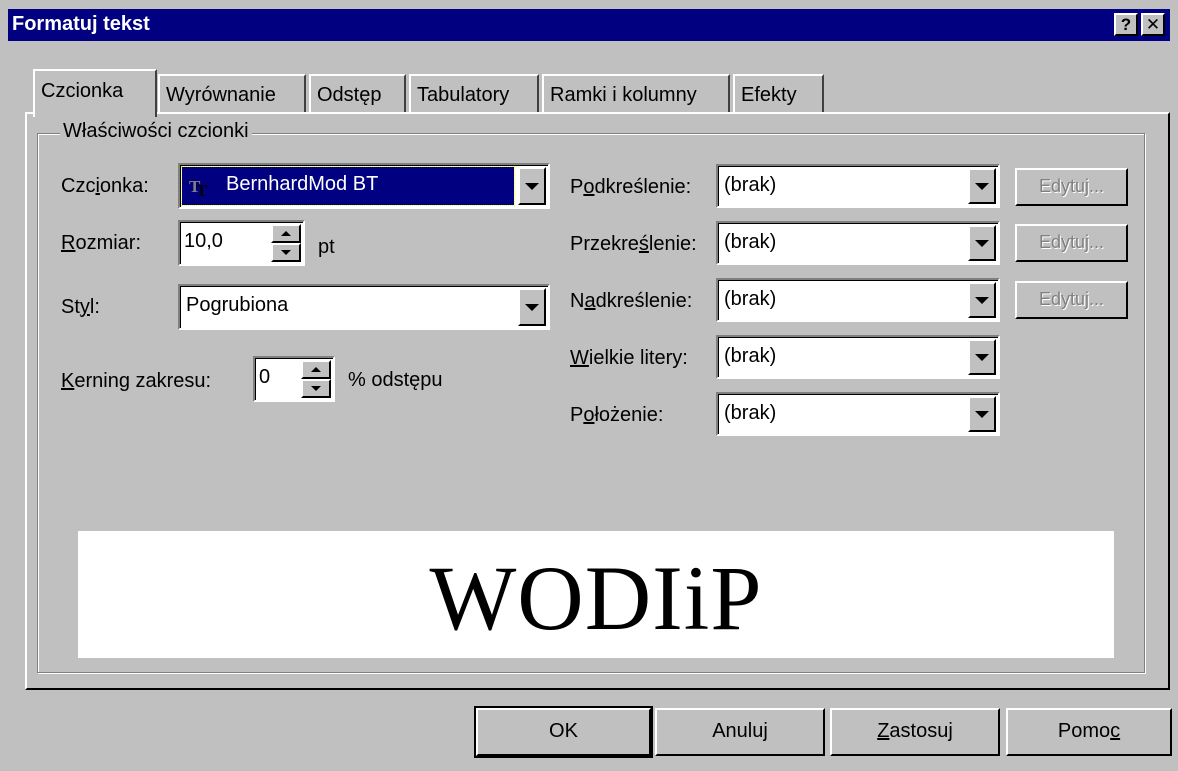 This screenshot has height=771, width=1178. I want to click on overline-dropdown-button, so click(982, 300).